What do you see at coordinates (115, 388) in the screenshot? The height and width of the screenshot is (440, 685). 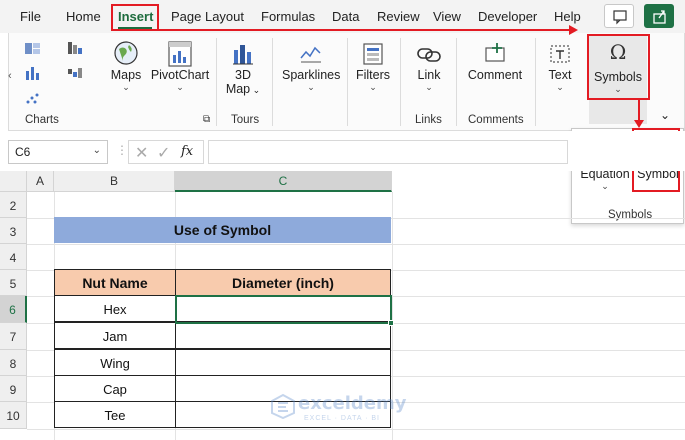 I see `table-cell-nut-name: Cap` at bounding box center [115, 388].